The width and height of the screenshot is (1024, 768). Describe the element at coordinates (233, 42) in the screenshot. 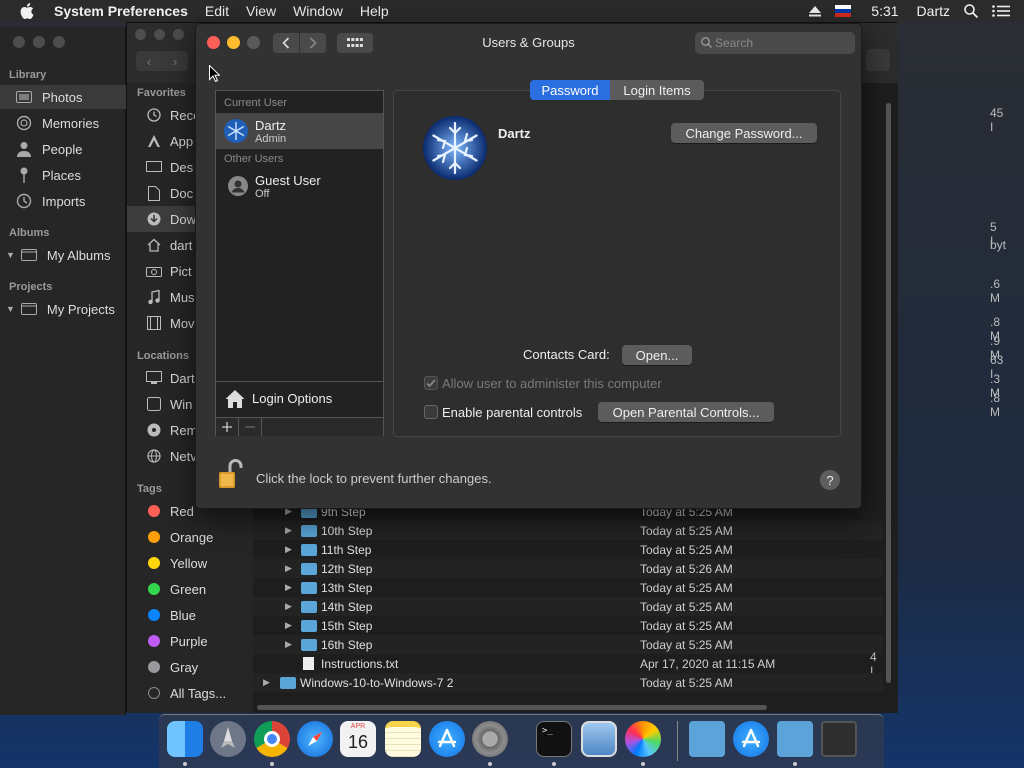

I see `minimize-button` at that location.